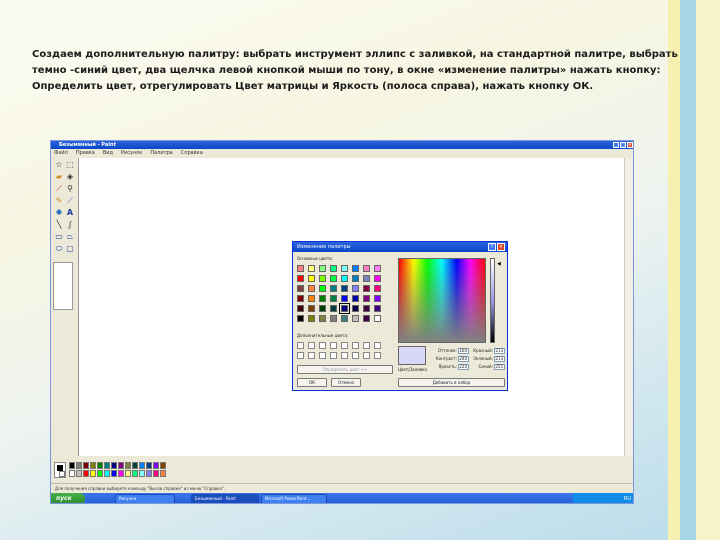 Image resolution: width=720 pixels, height=540 pixels. Describe the element at coordinates (192, 153) in the screenshot. I see `menu-help: Справка` at that location.